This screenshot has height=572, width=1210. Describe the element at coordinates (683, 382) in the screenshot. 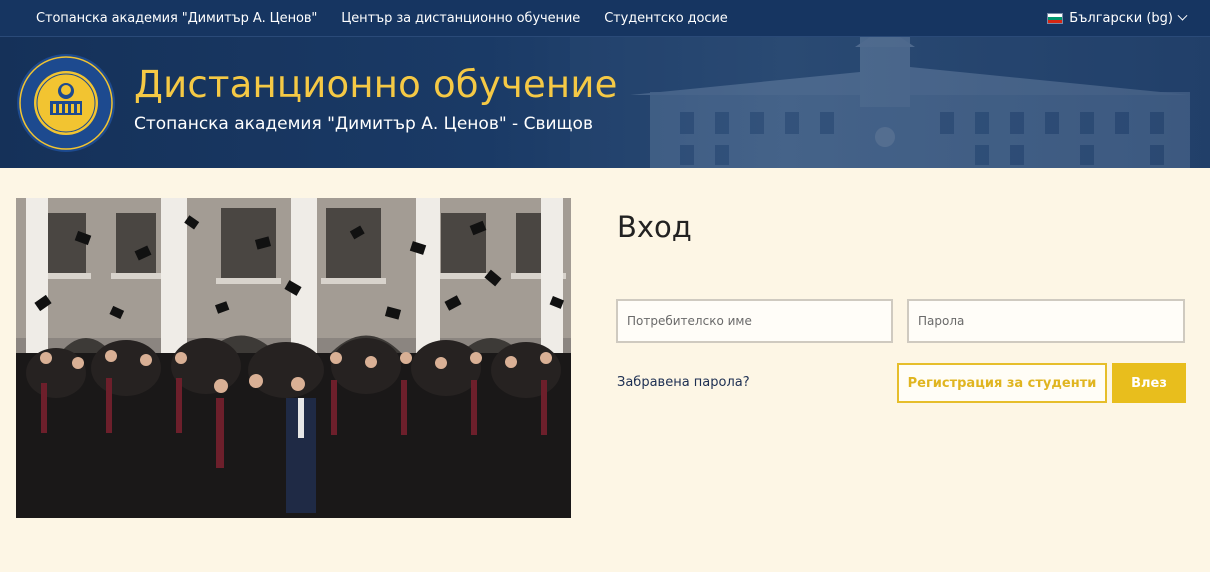

I see `forgot-password-link: Забравена парола?` at that location.